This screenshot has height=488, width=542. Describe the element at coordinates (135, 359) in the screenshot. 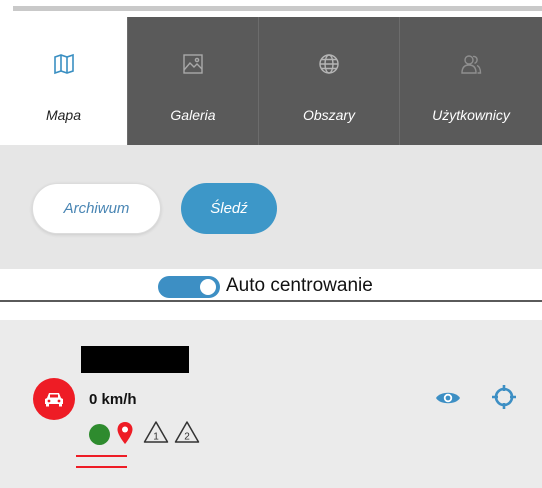

I see `vehicle-name-redacted` at that location.